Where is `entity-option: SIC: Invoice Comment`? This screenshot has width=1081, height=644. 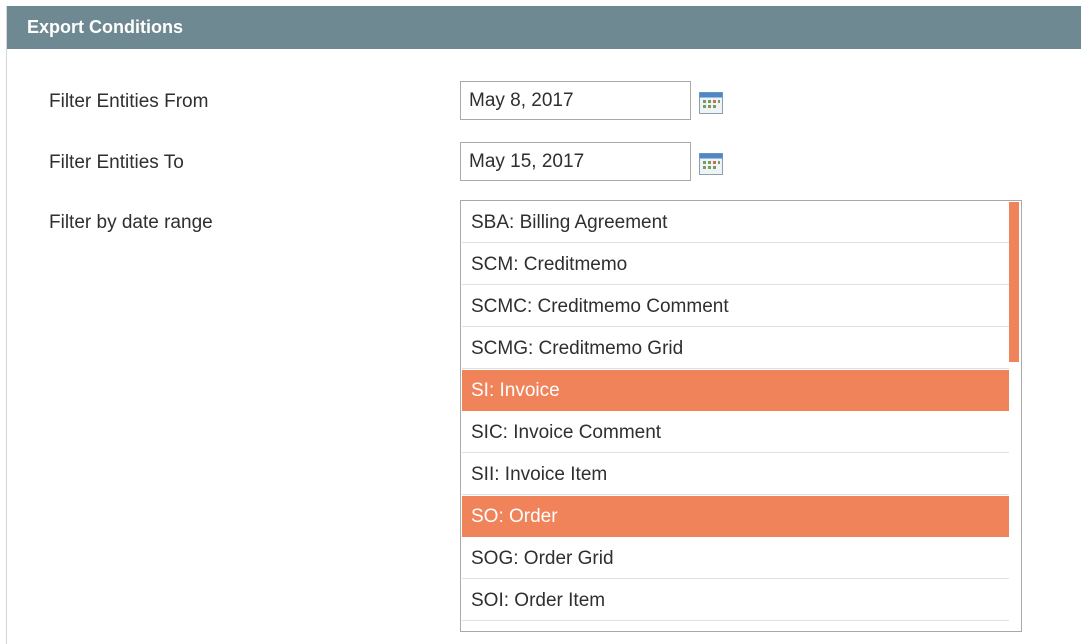
entity-option: SIC: Invoice Comment is located at coordinates (735, 432).